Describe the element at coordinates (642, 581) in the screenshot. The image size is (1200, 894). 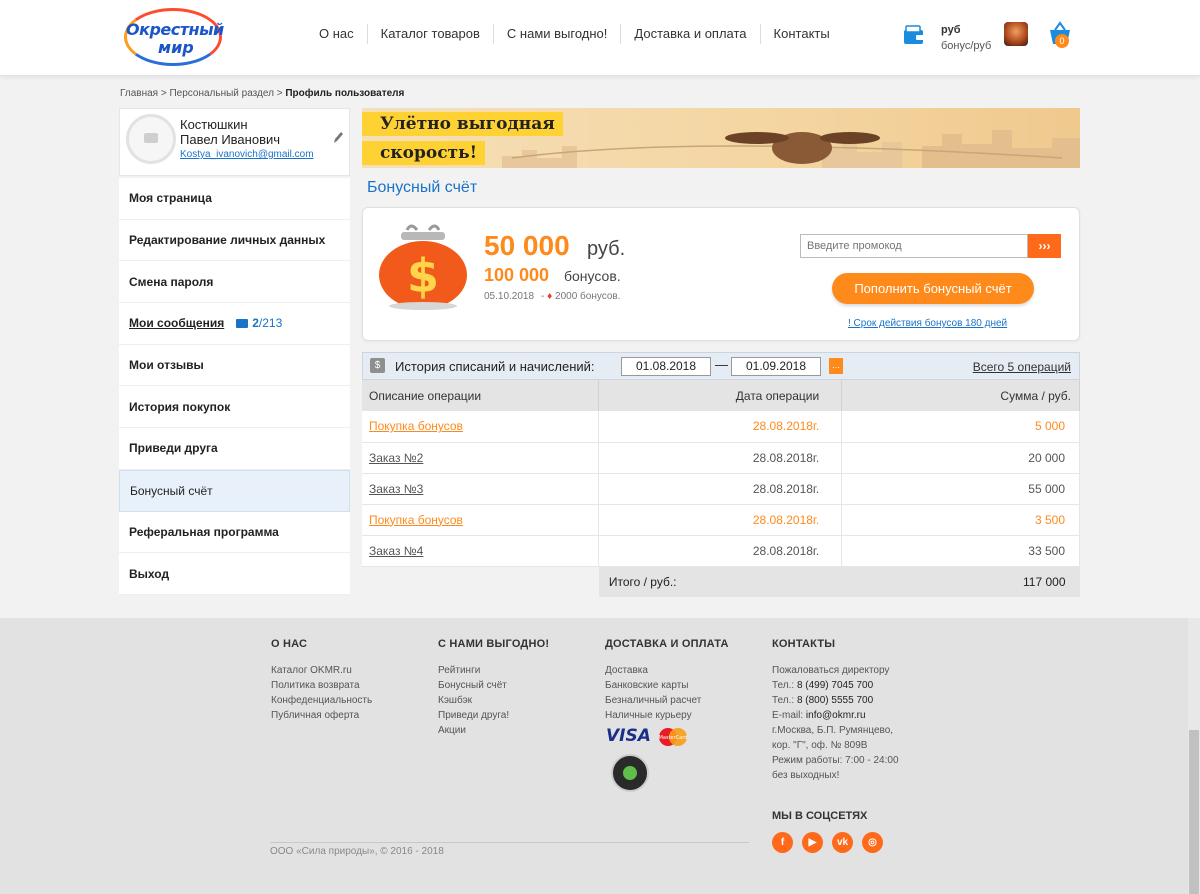
I see `total-label-text: Итого / руб.:` at that location.